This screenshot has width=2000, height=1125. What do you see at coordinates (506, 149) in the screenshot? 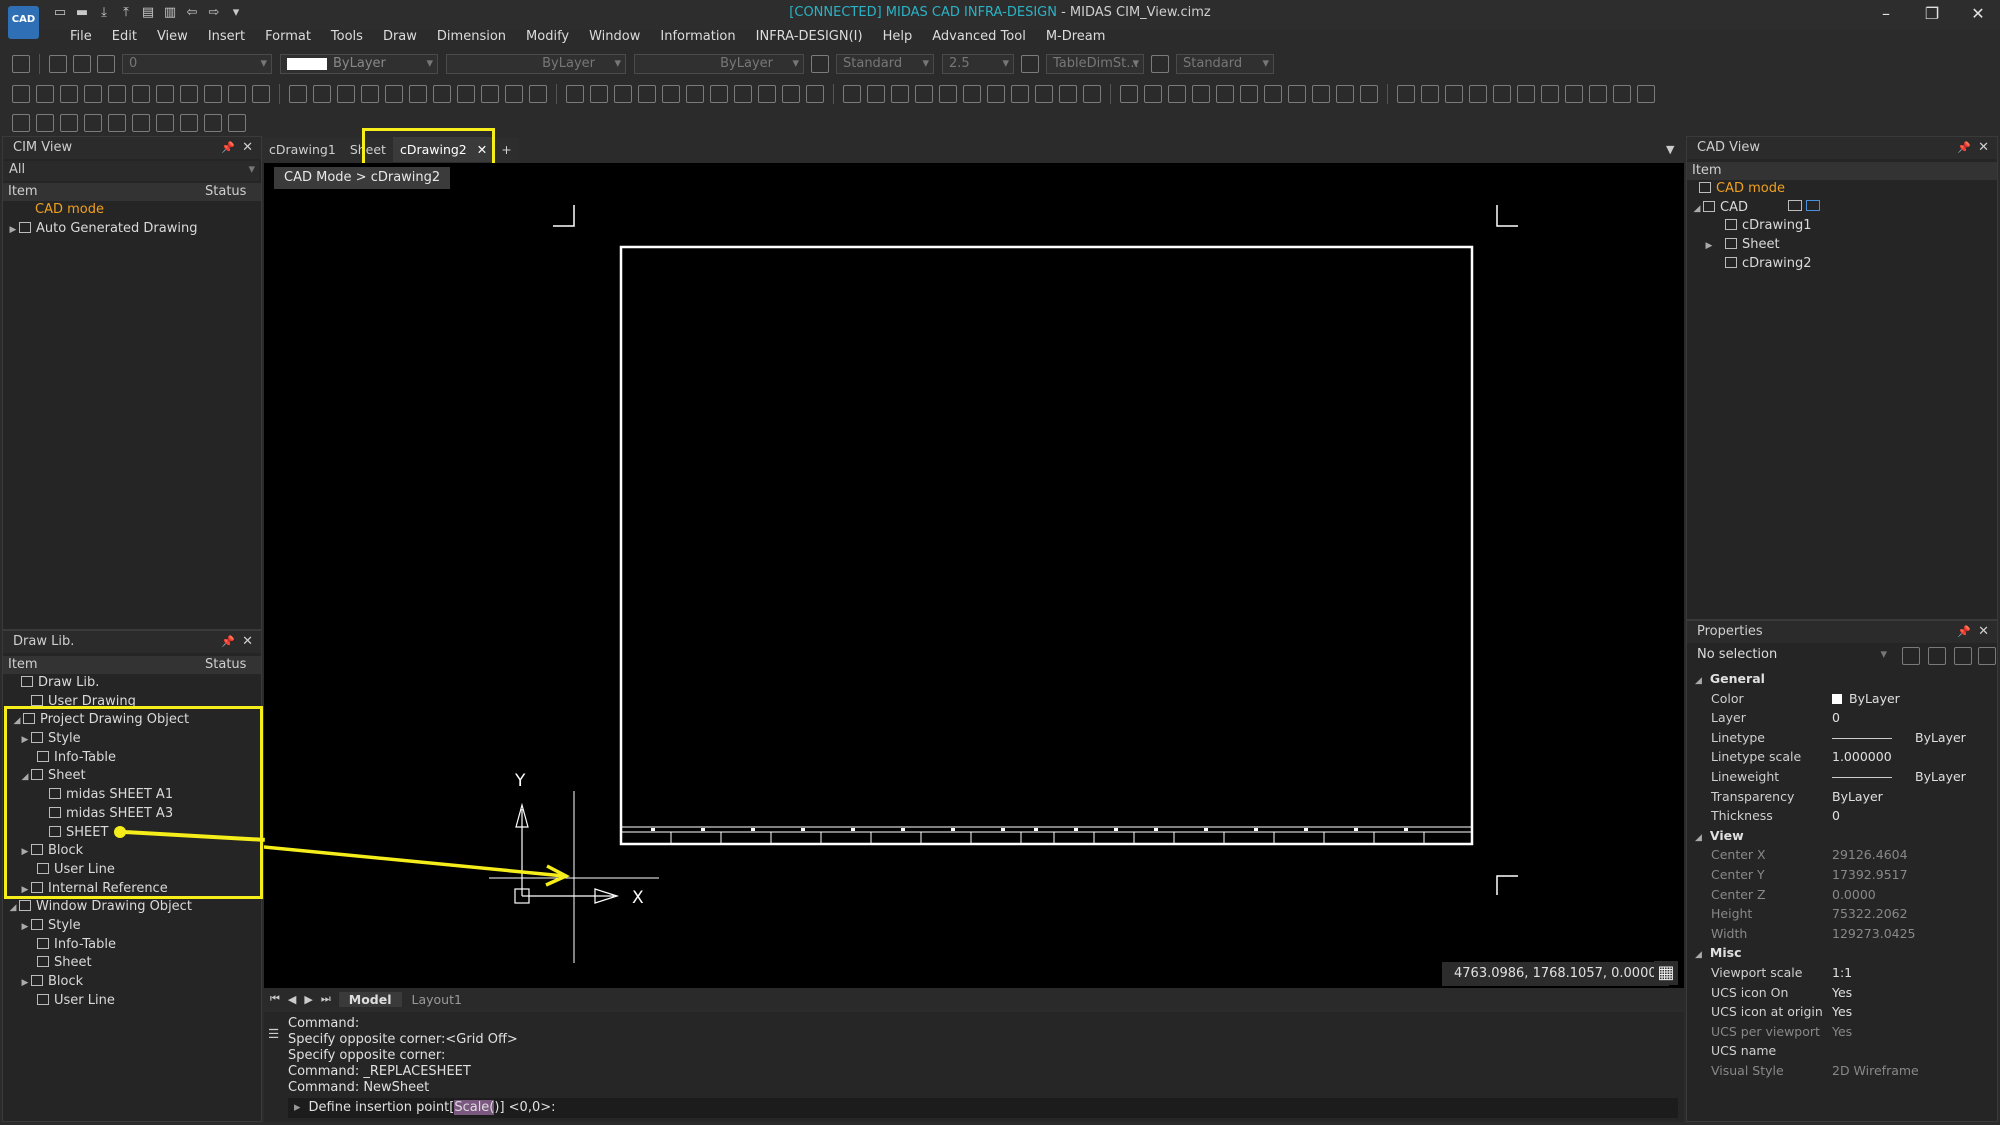
I see `new-tab-button: +` at bounding box center [506, 149].